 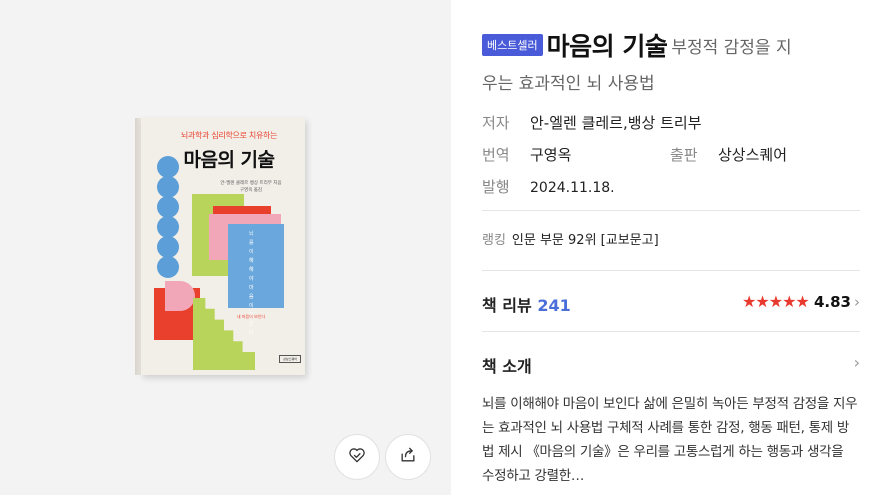 I want to click on cover-pink-square, so click(x=180, y=296).